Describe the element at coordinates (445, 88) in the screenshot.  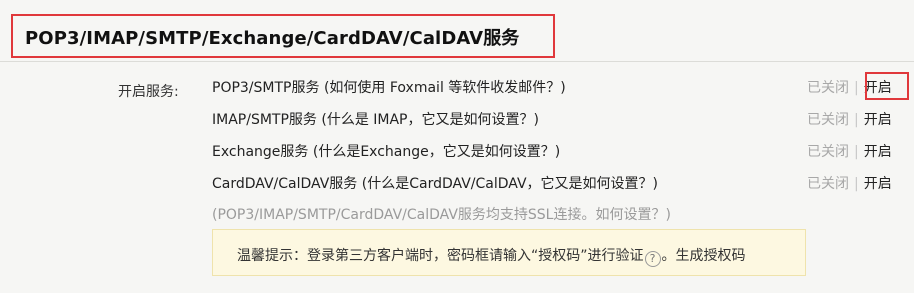
I see `service-help-link: (如何使用 Foxmail 等软件收发邮件？)` at that location.